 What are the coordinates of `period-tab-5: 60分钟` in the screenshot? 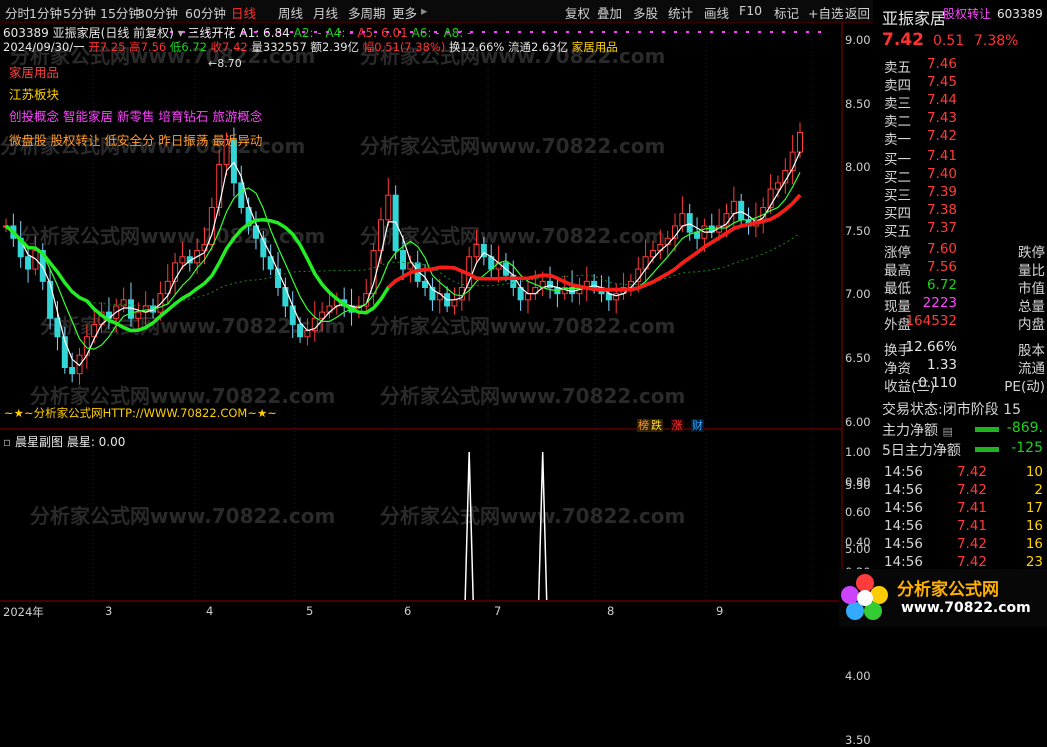 It's located at (205, 12).